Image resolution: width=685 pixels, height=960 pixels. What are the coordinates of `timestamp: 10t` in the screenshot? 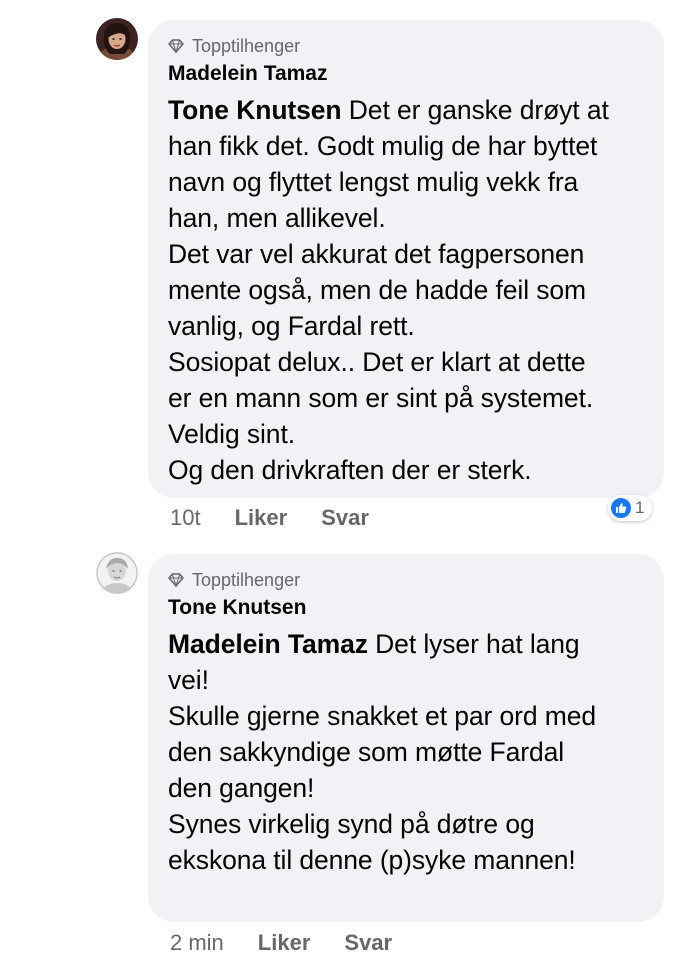 It's located at (185, 518).